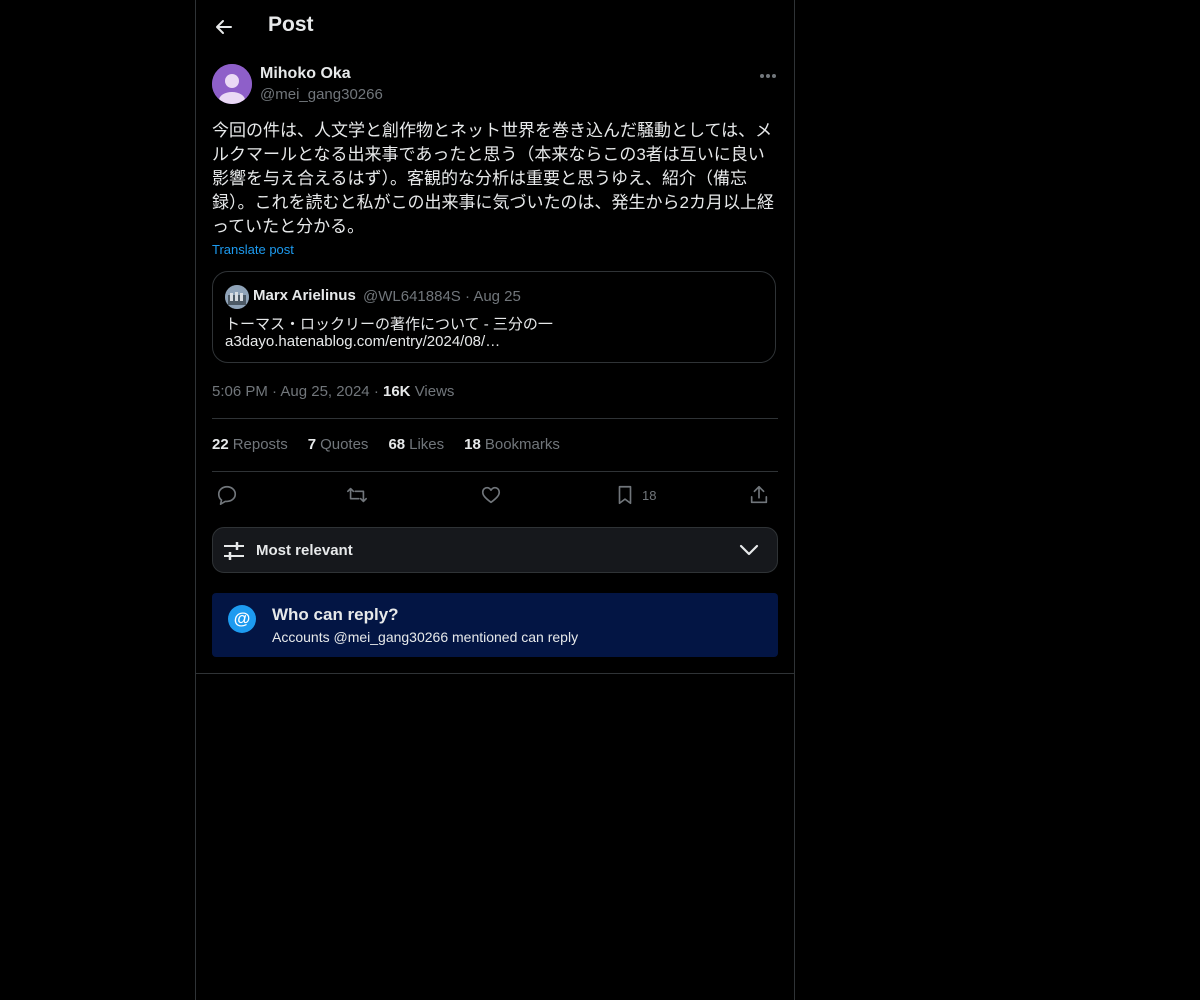 This screenshot has width=1200, height=1000. Describe the element at coordinates (253, 249) in the screenshot. I see `translate-post-link: Translate post` at that location.